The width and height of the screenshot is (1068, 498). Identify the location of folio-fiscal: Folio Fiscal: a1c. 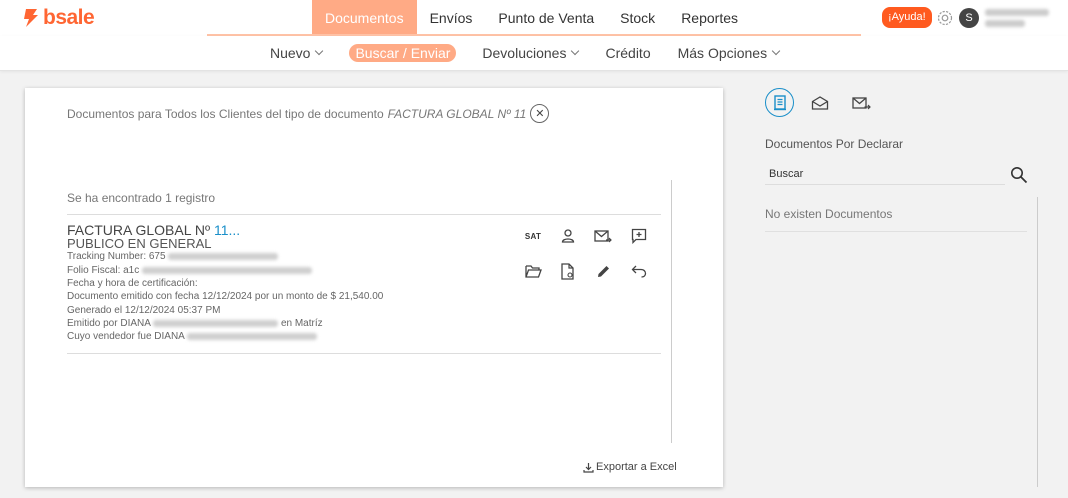
(190, 270).